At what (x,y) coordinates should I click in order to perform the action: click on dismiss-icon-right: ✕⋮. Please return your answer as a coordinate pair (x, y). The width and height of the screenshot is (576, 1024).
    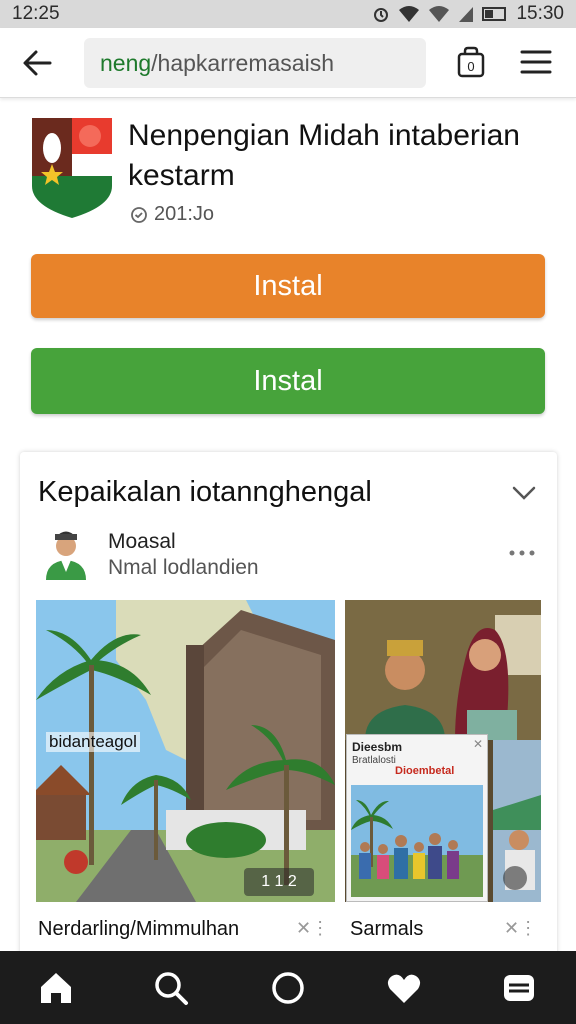
    Looking at the image, I should click on (520, 928).